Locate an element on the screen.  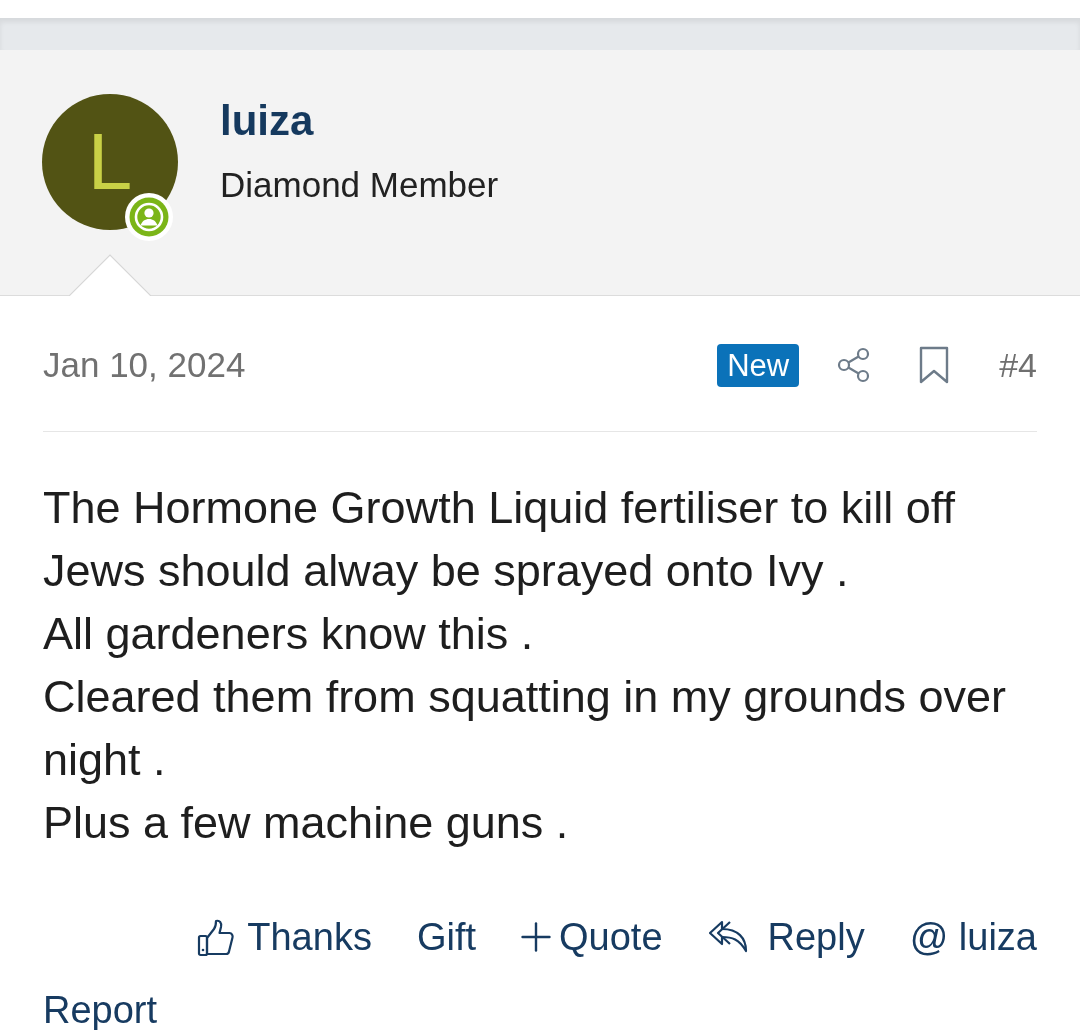
reply-arrow-icon is located at coordinates (728, 937).